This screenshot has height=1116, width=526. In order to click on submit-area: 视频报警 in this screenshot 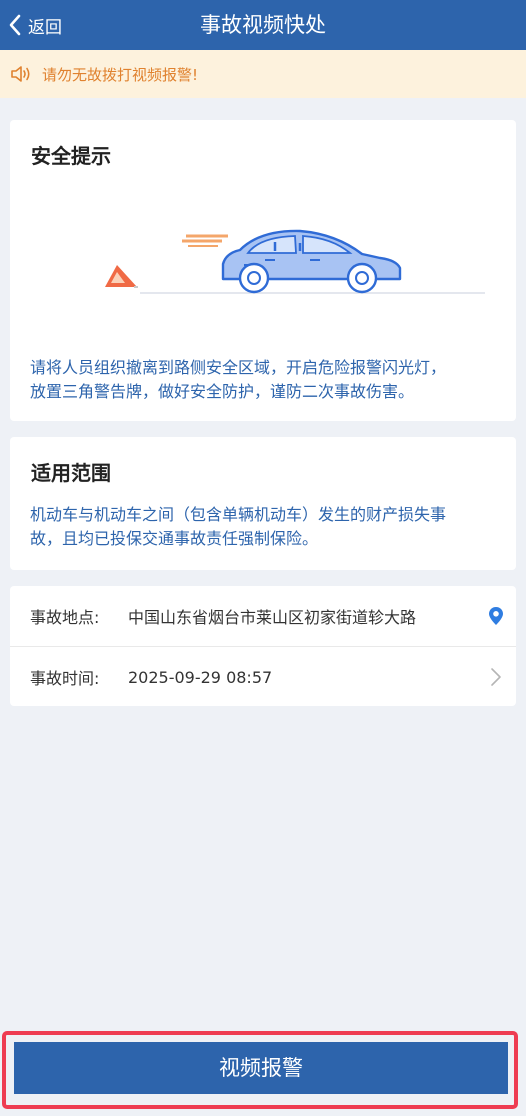, I will do `click(263, 1073)`.